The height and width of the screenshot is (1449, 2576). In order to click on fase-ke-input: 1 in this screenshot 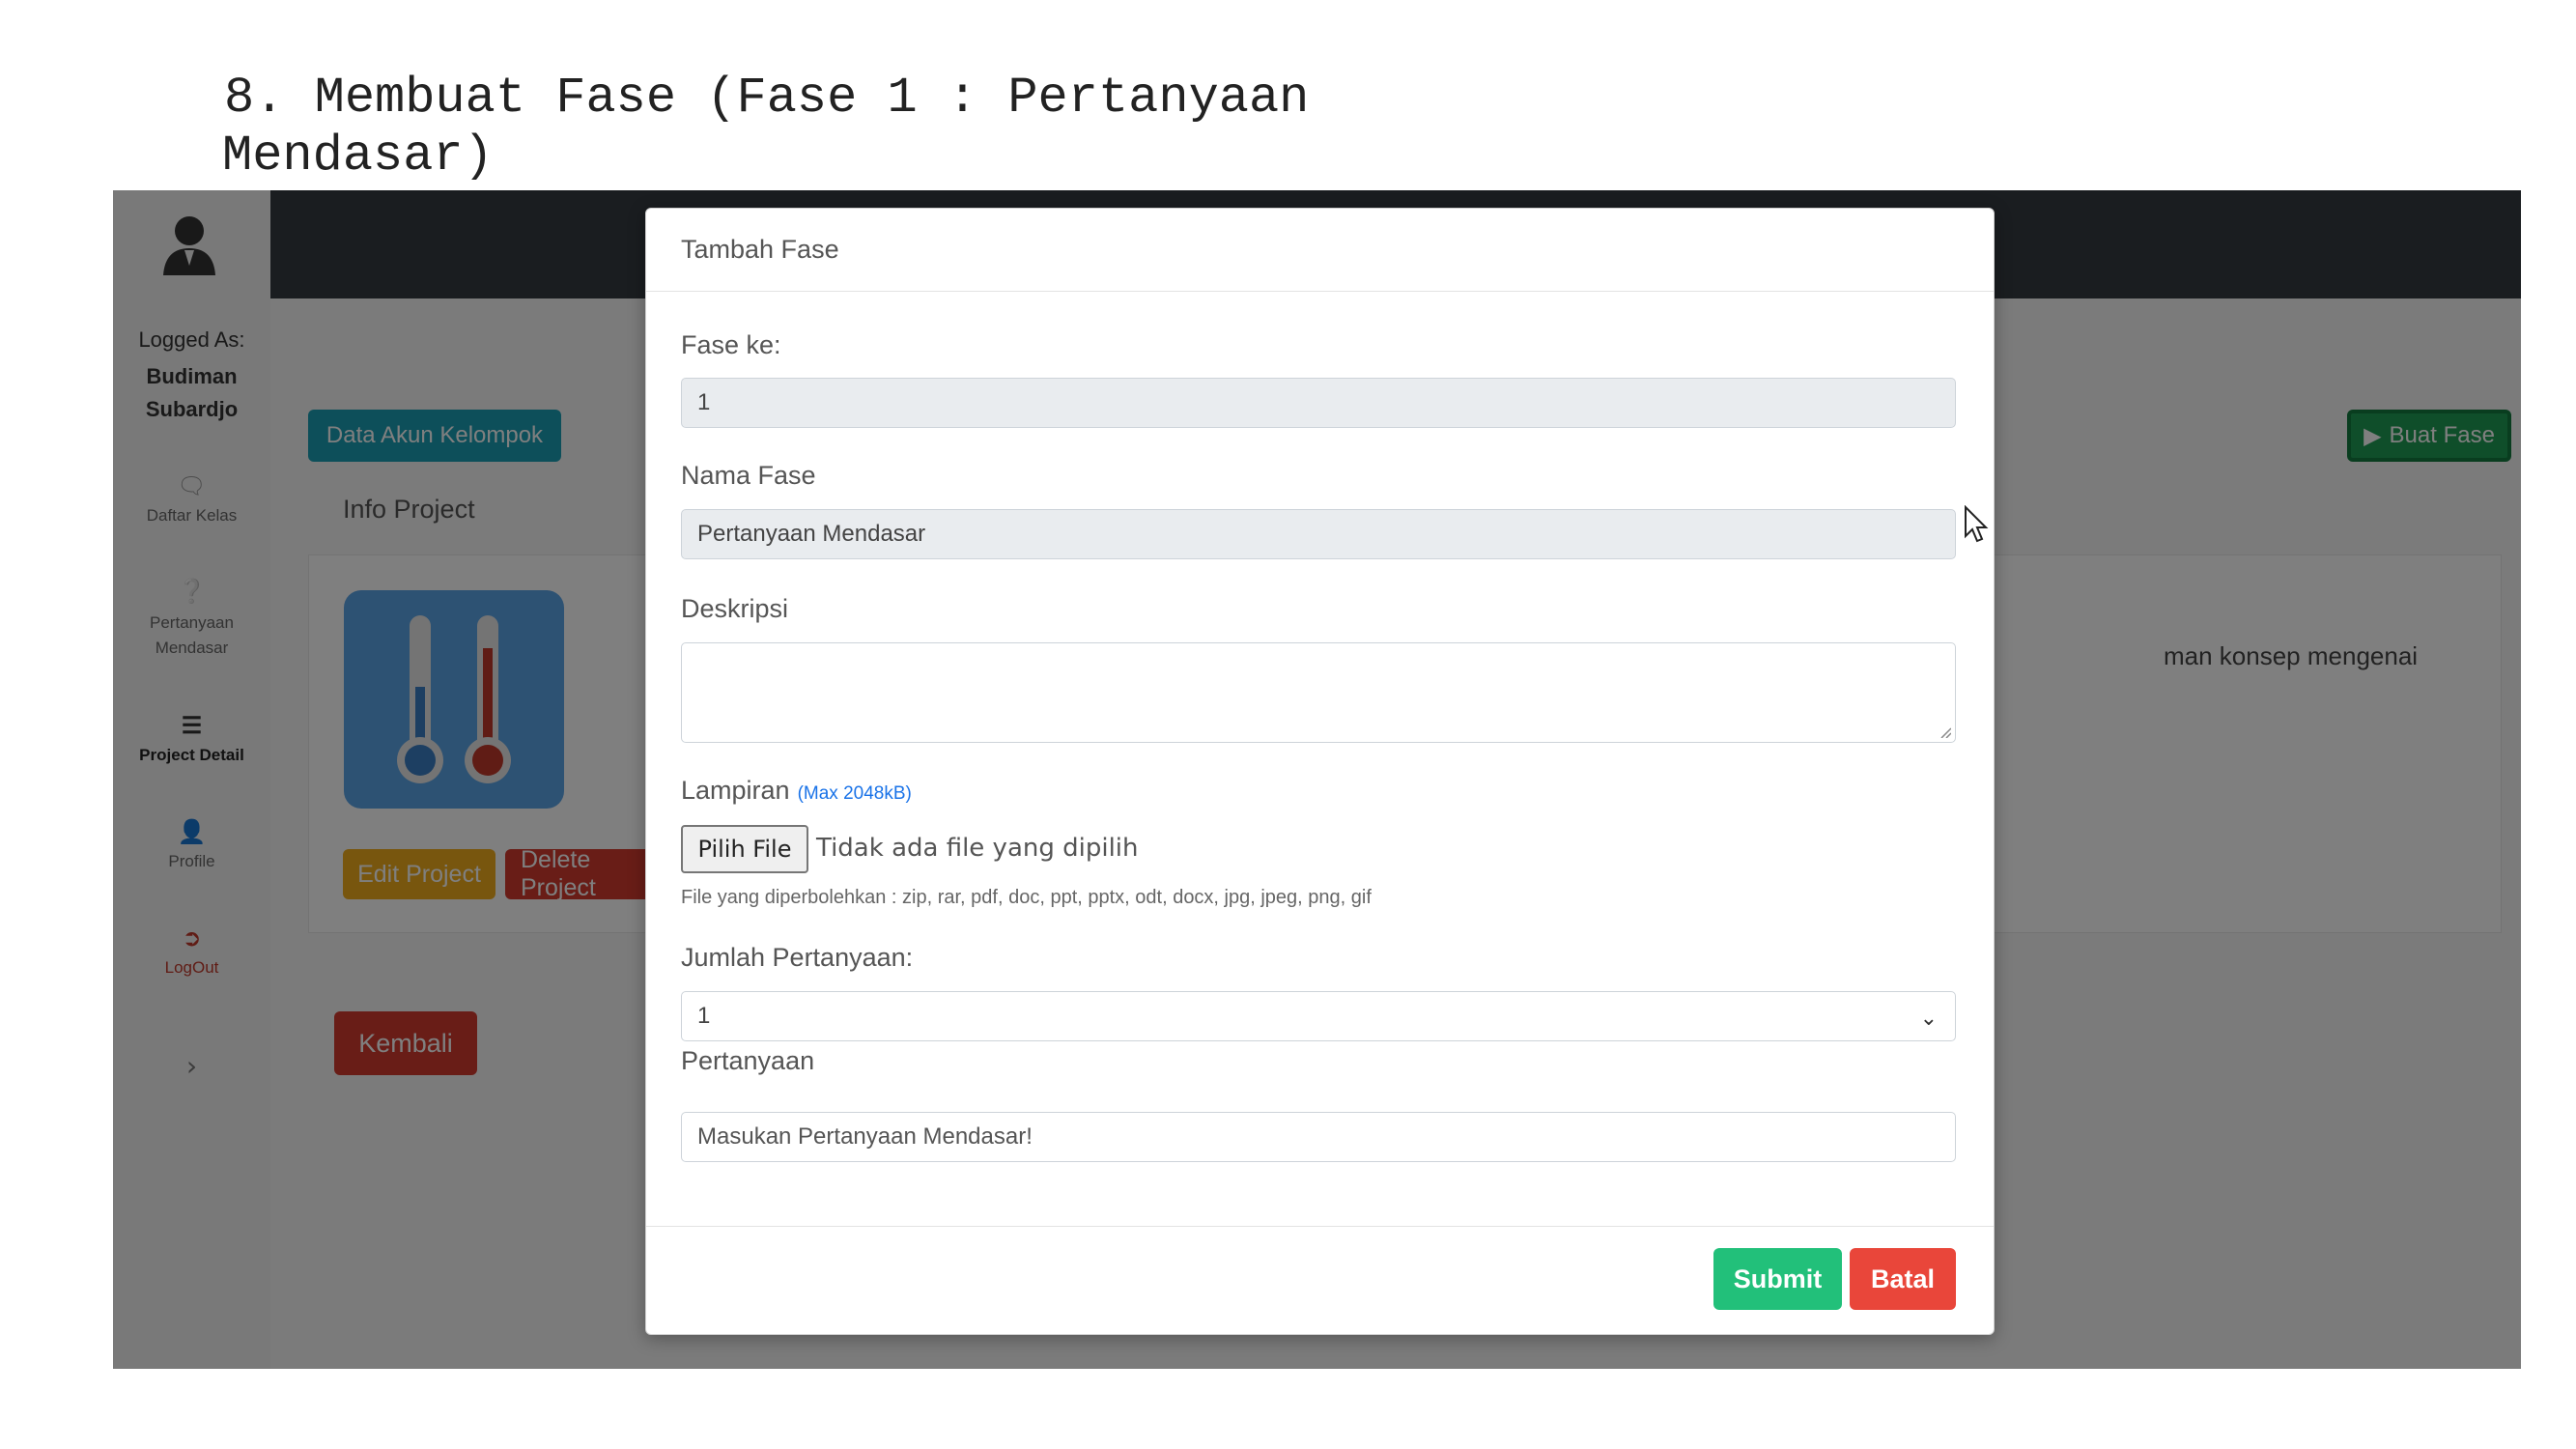, I will do `click(1318, 403)`.